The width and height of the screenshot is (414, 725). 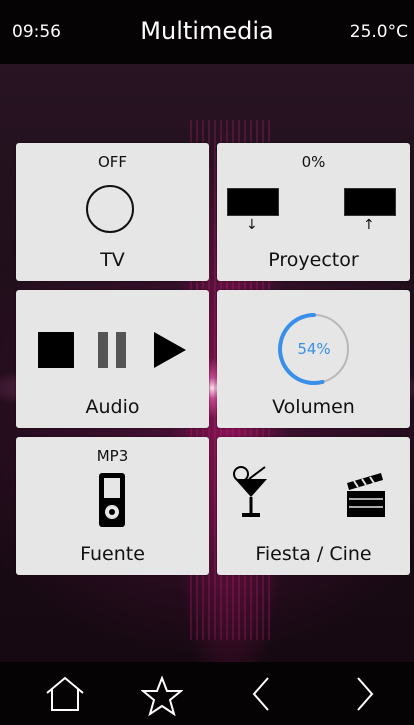 I want to click on star-icon, so click(x=162, y=696).